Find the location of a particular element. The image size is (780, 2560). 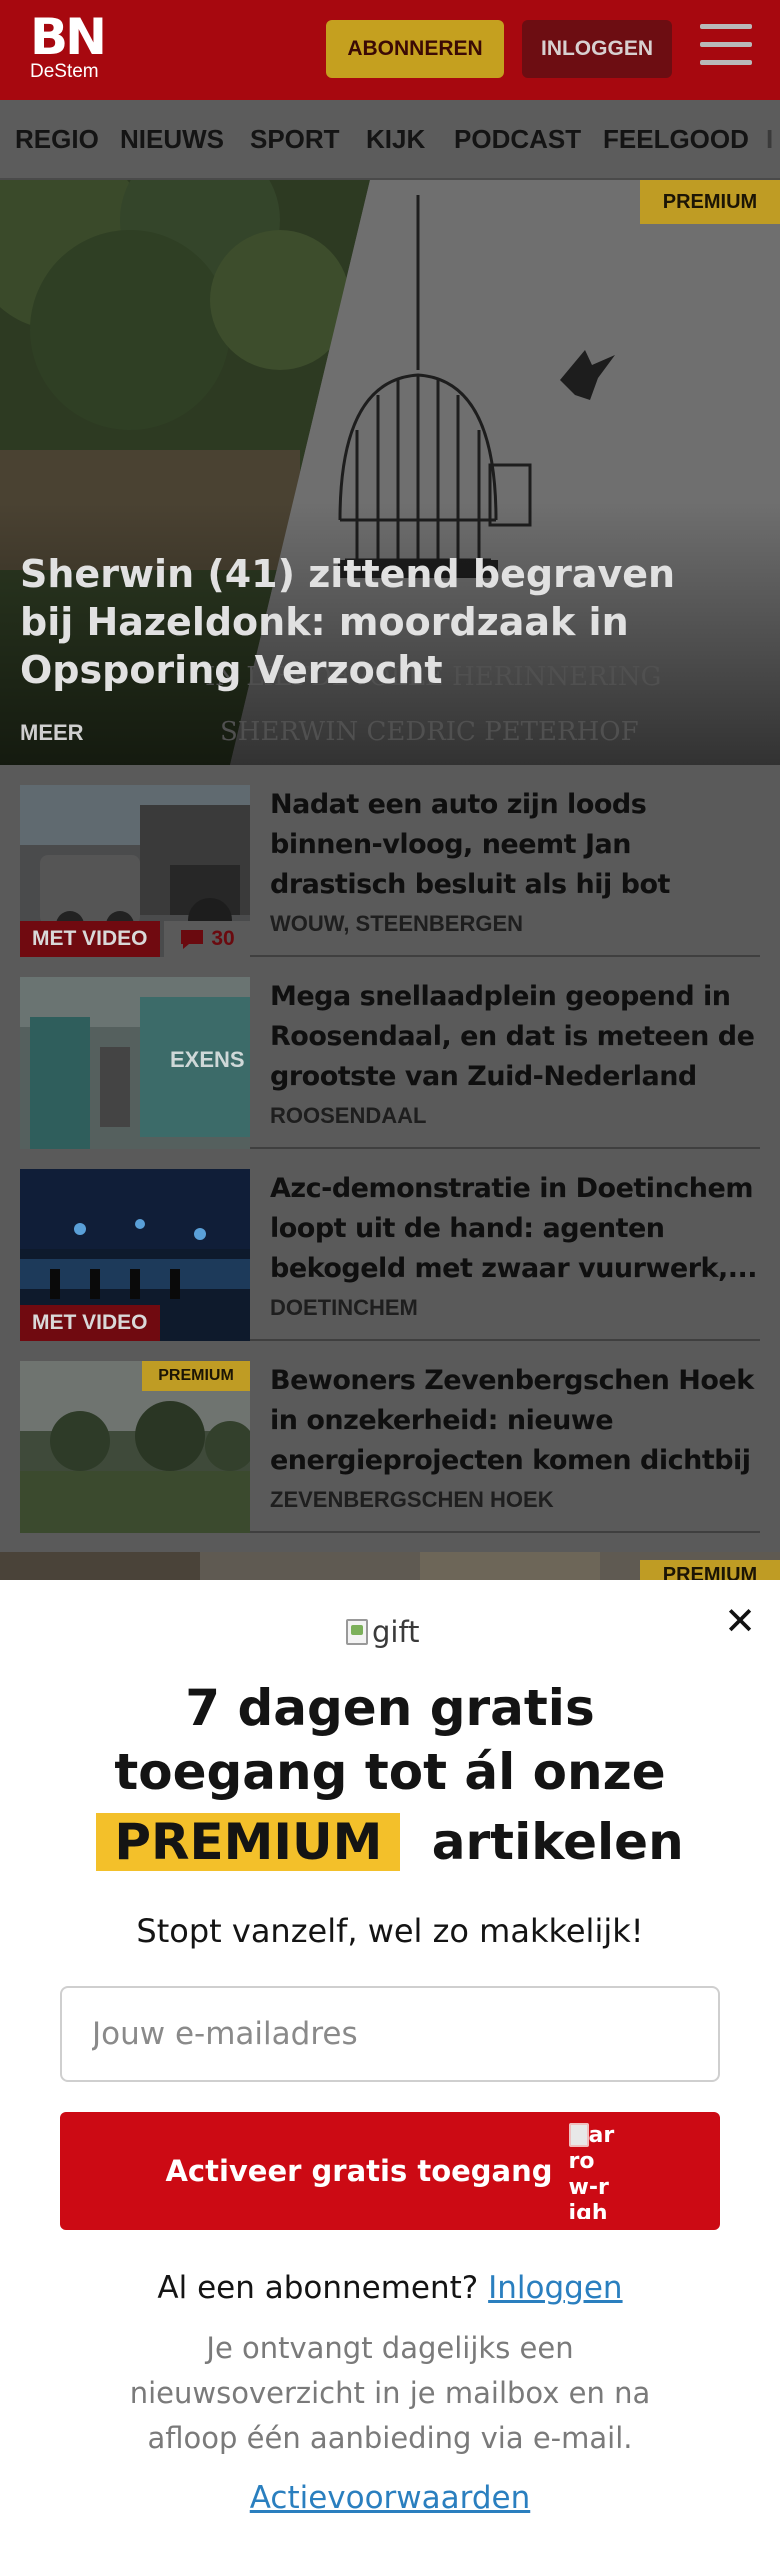

site-logo: BN DeStem is located at coordinates (68, 45).